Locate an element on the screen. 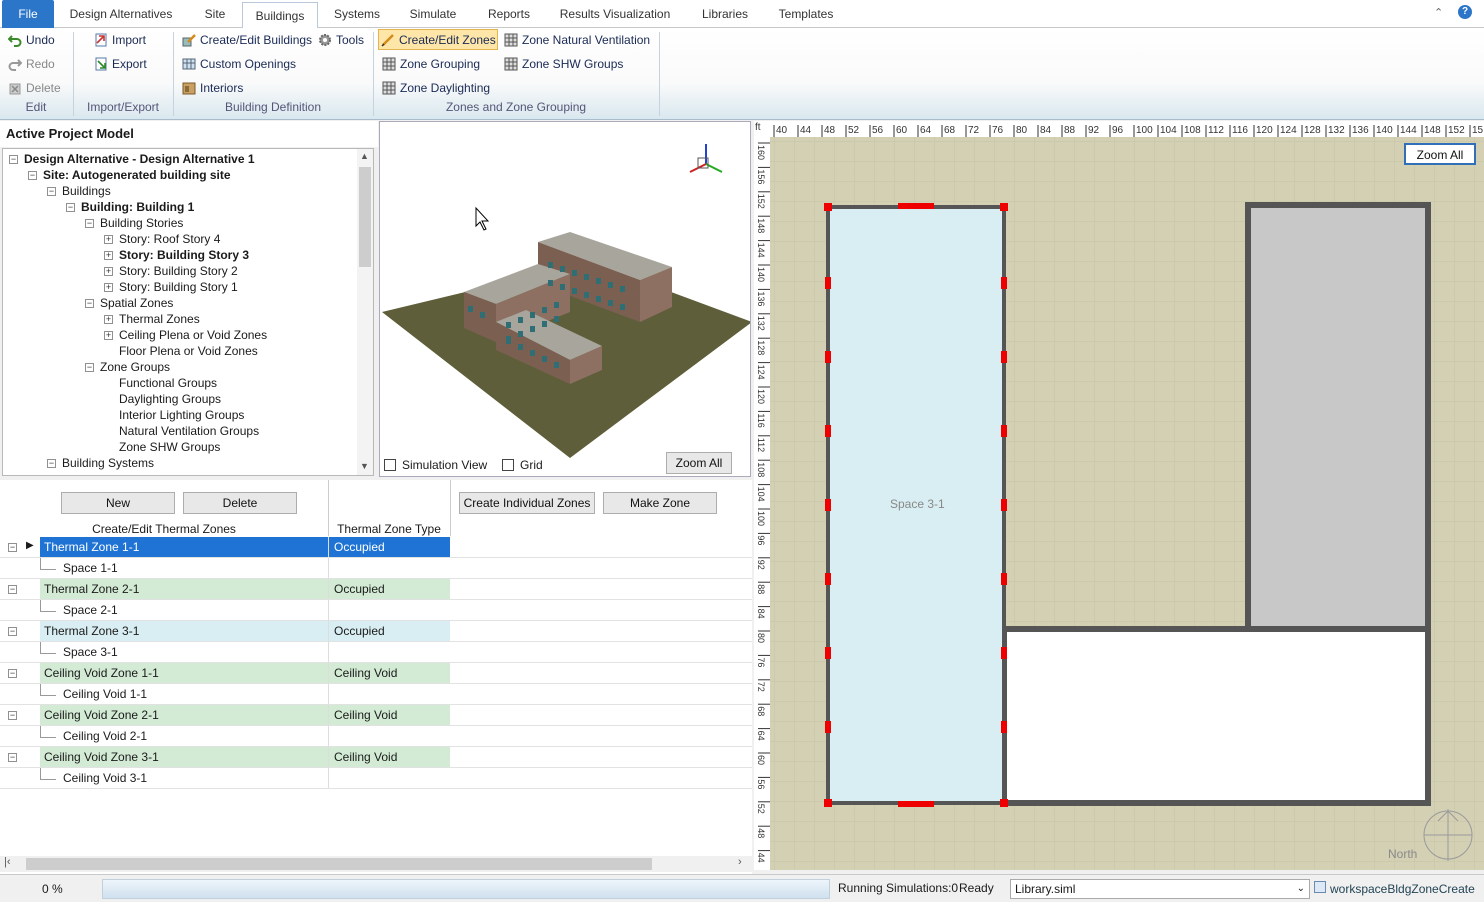 The width and height of the screenshot is (1484, 902). scroll-right-icon: › is located at coordinates (740, 862).